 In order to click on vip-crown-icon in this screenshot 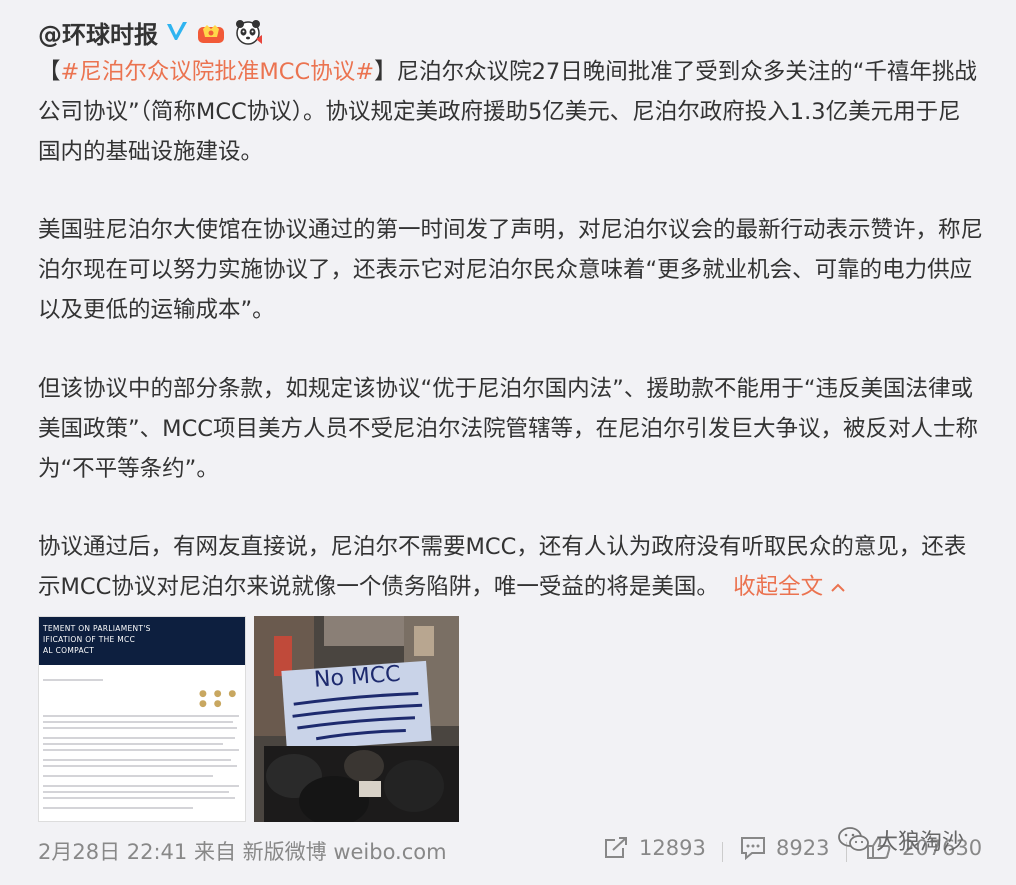, I will do `click(211, 32)`.